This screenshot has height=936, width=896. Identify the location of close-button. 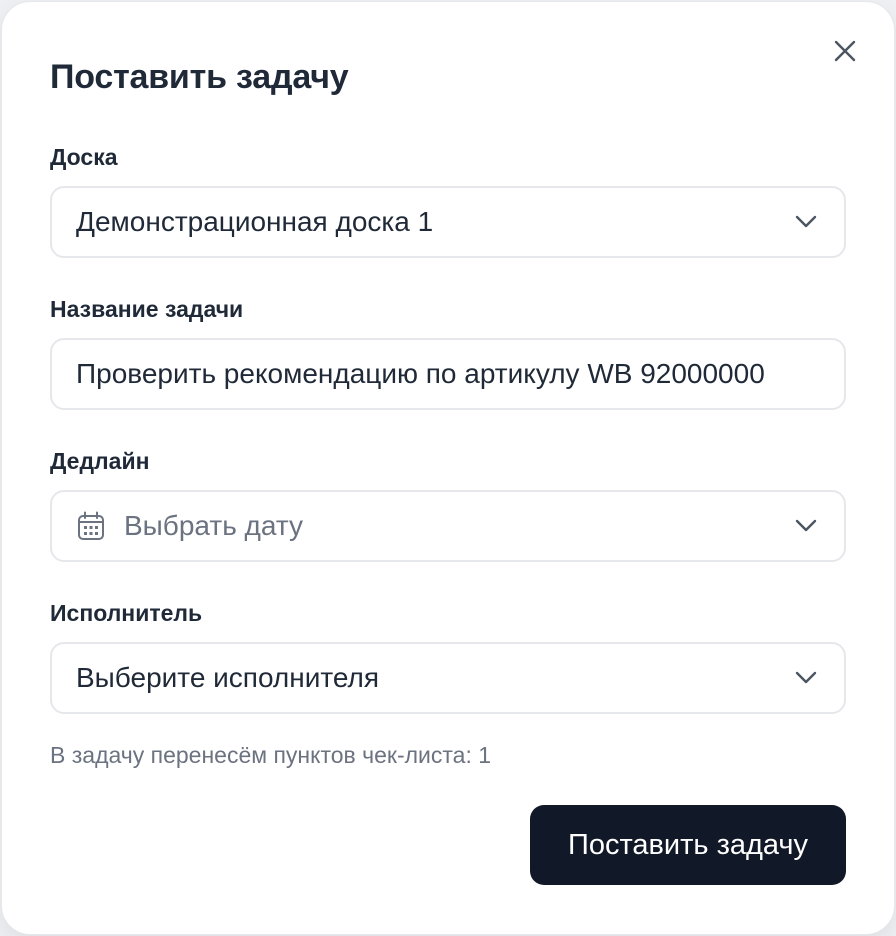
(845, 53).